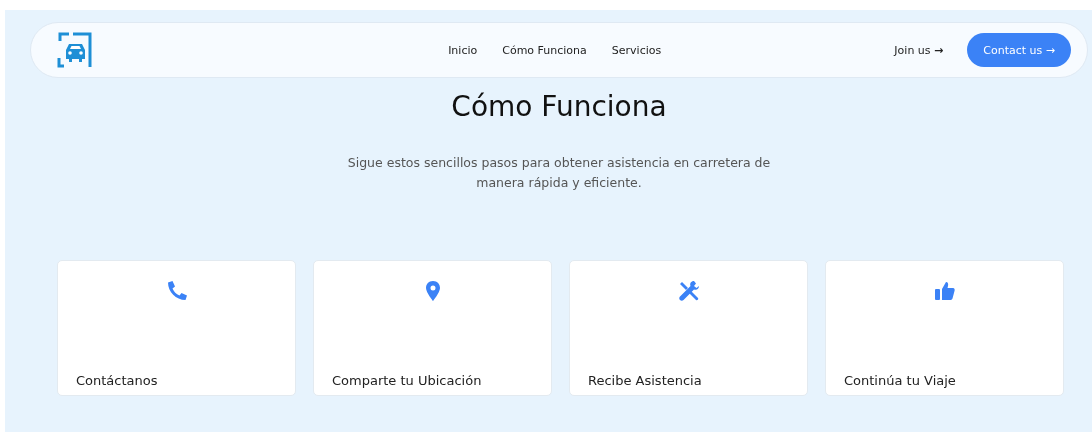 The image size is (1092, 432). Describe the element at coordinates (688, 291) in the screenshot. I see `tools-icon` at that location.